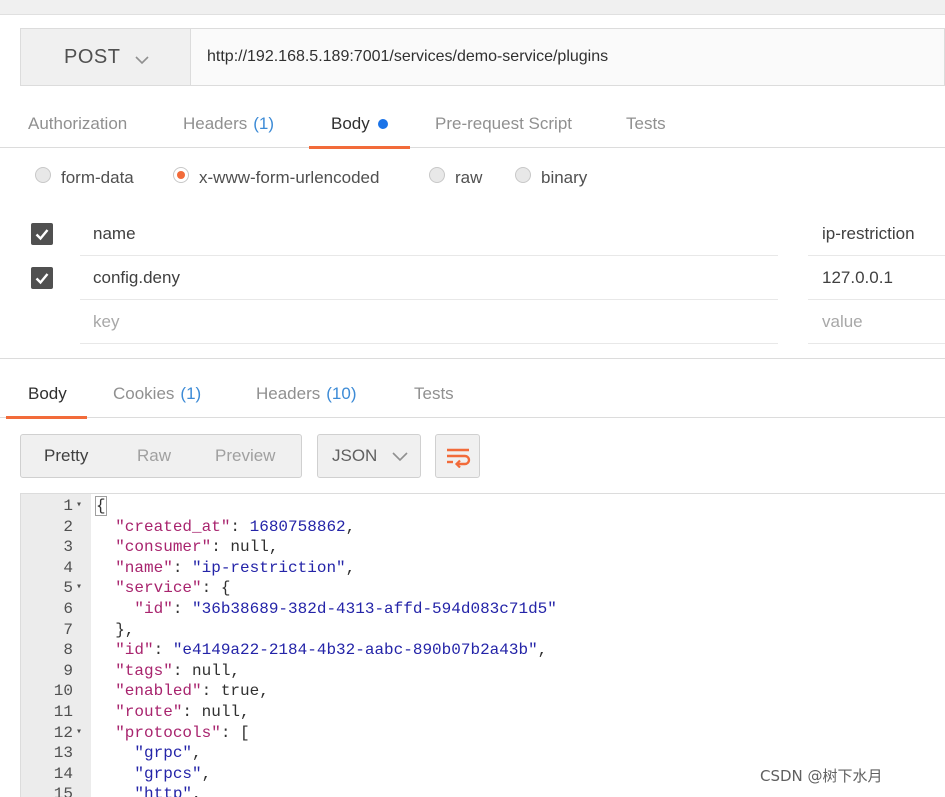  Describe the element at coordinates (289, 177) in the screenshot. I see `radio-label: x-www-form-urlencoded` at that location.